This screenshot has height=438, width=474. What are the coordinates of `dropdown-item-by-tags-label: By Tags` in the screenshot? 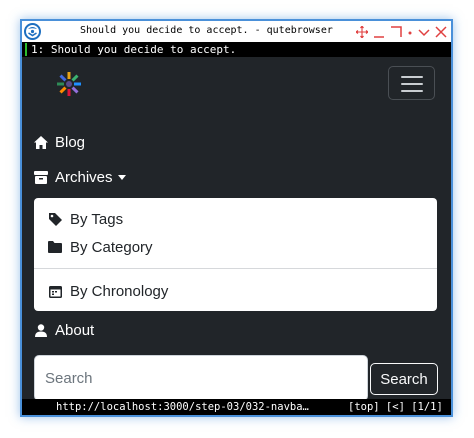 It's located at (97, 219).